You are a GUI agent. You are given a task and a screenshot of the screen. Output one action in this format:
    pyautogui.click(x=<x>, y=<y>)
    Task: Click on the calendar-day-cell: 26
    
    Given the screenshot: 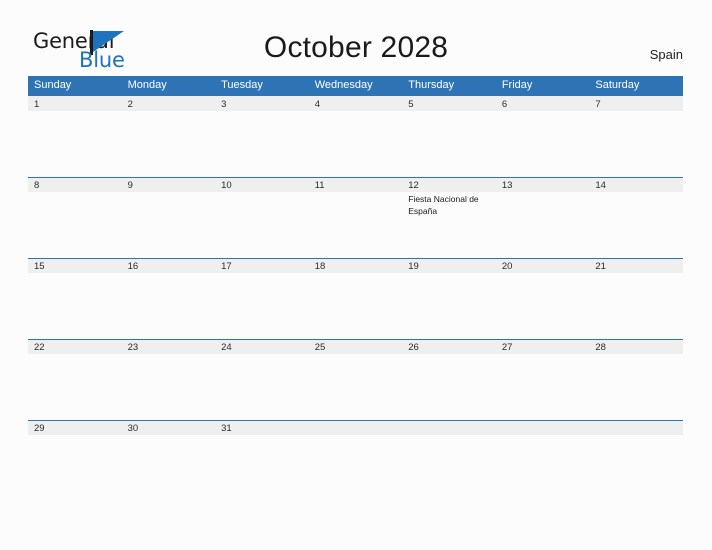 What is the action you would take?
    pyautogui.click(x=449, y=379)
    